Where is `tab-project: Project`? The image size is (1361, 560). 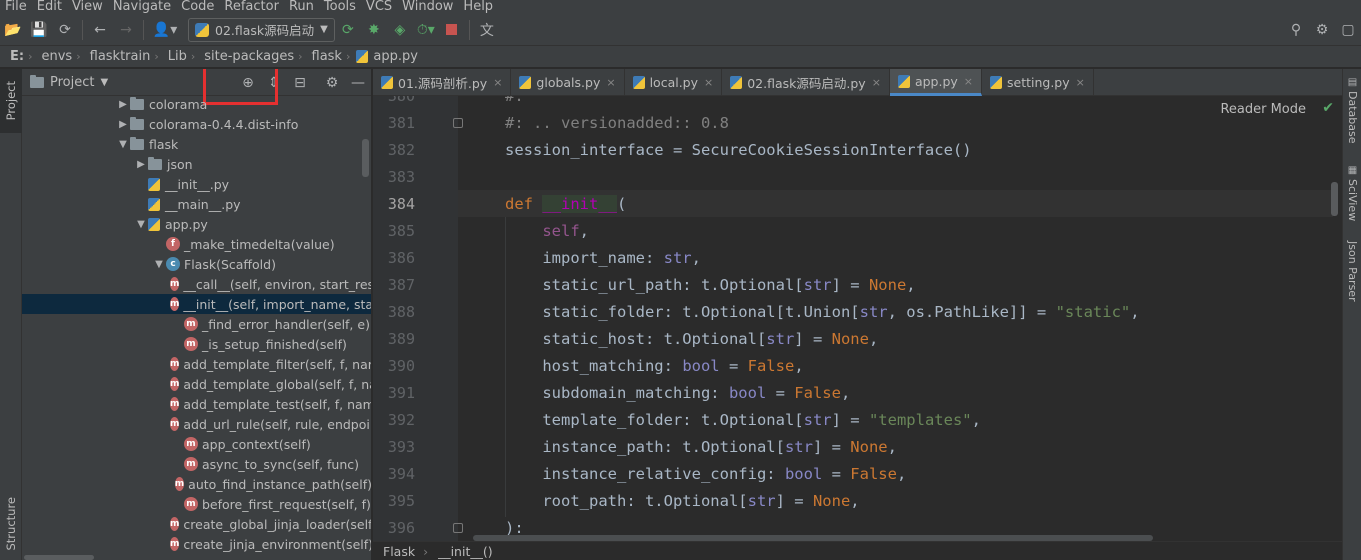
tab-project: Project is located at coordinates (11, 101).